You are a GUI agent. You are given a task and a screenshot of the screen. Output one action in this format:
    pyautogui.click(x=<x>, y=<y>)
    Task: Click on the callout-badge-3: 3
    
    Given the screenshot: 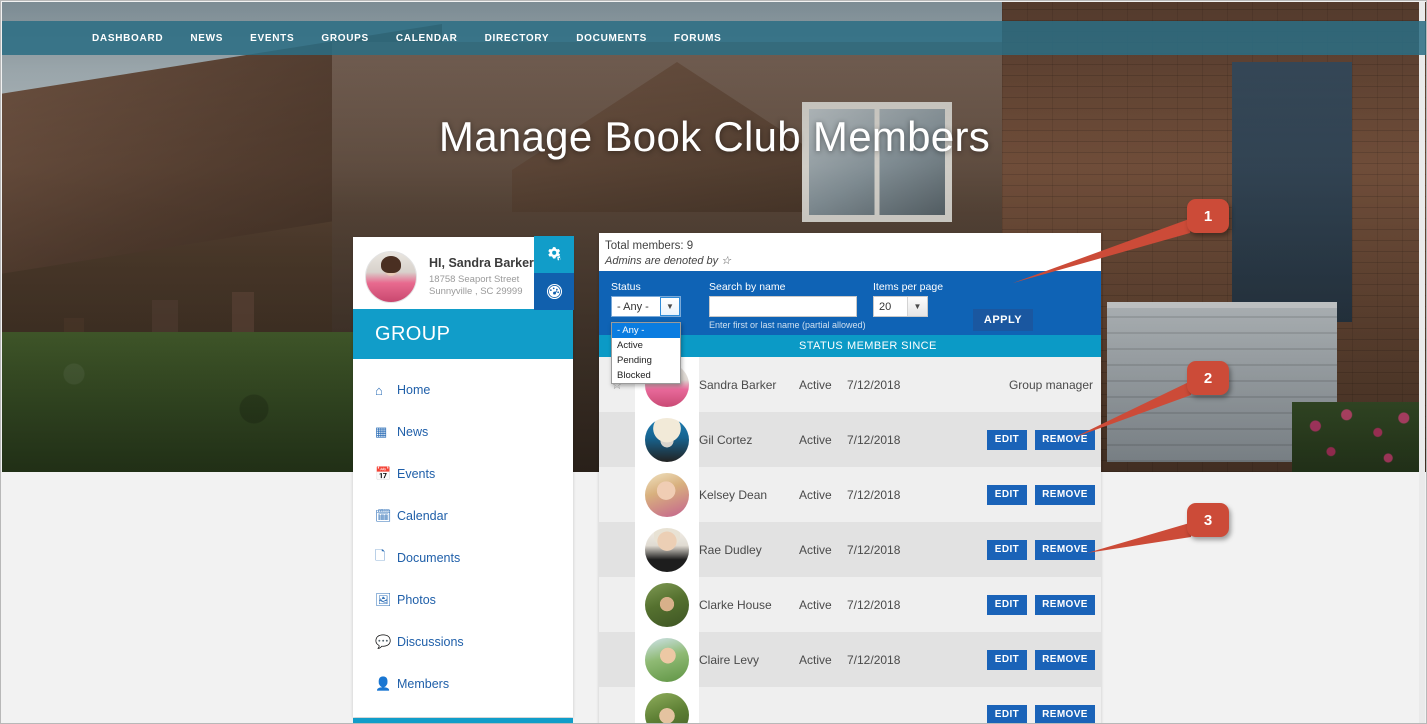 What is the action you would take?
    pyautogui.click(x=1208, y=520)
    